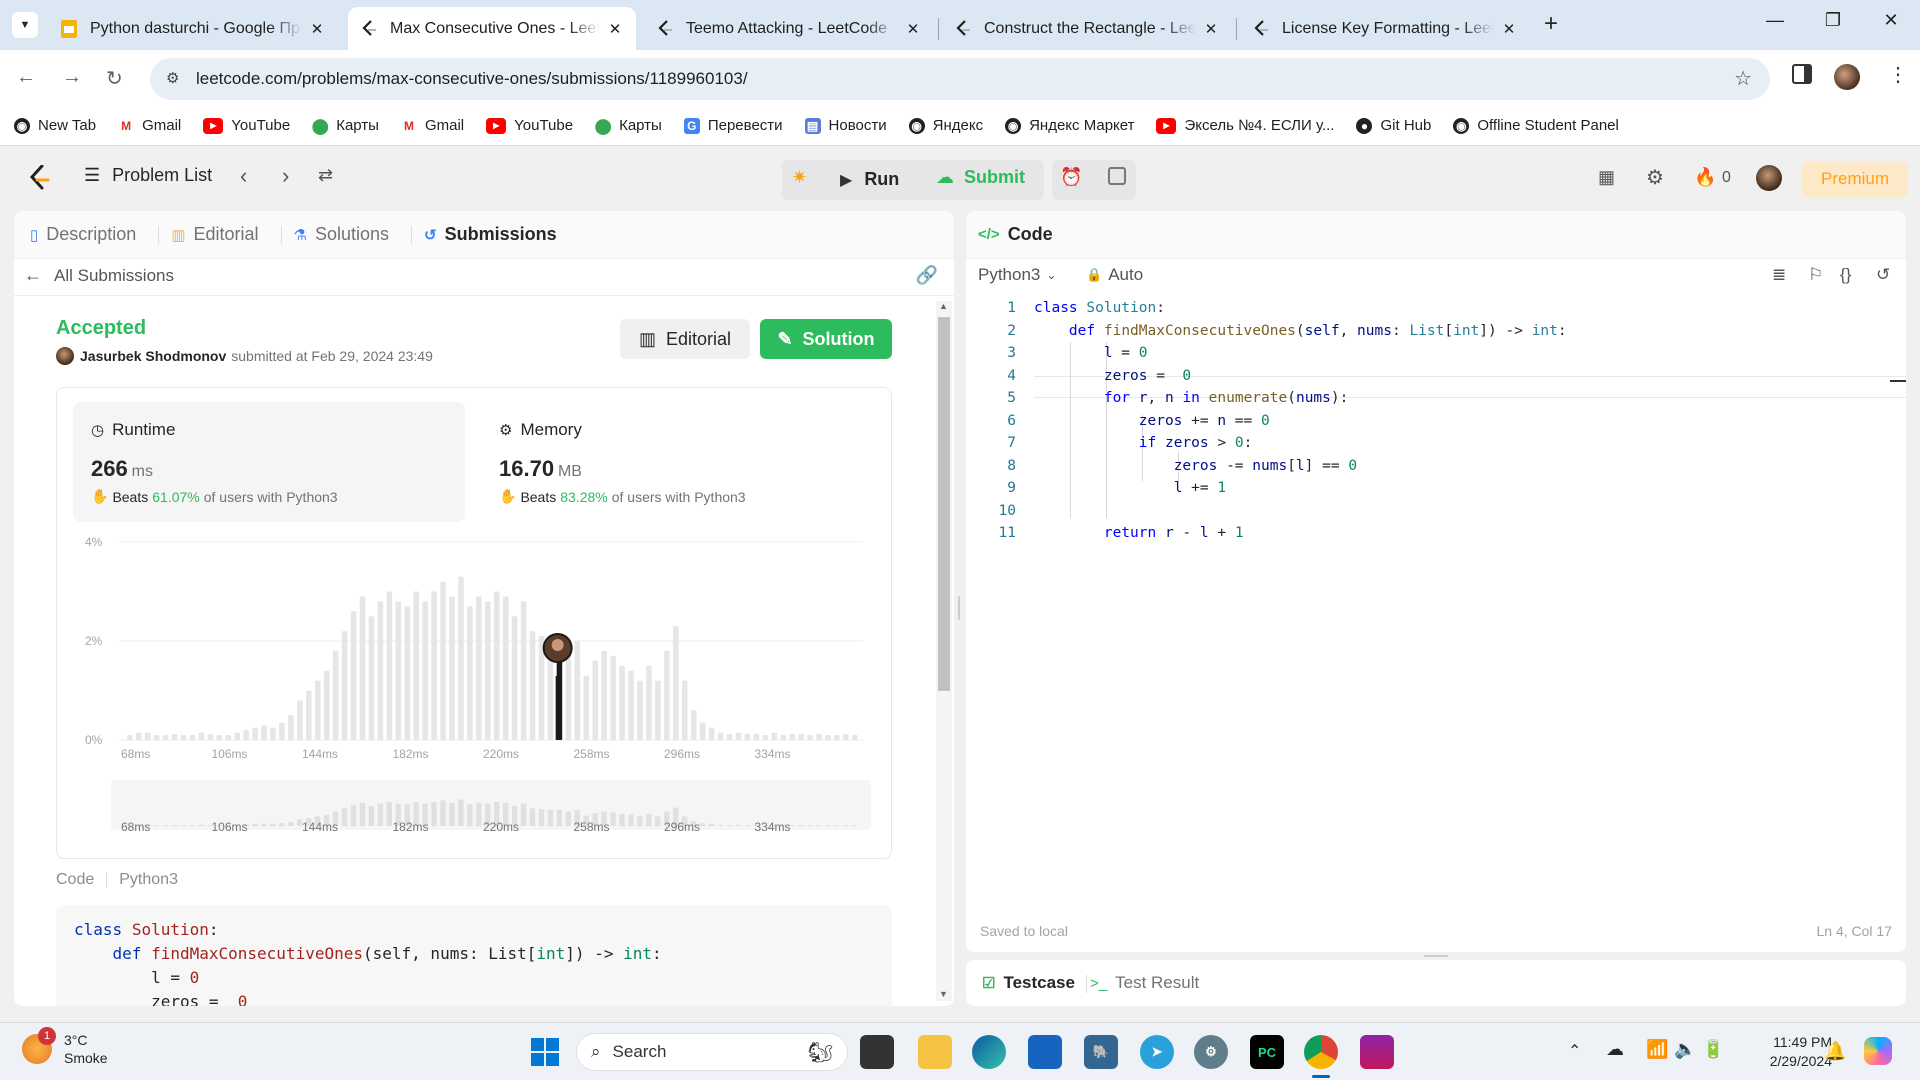 The height and width of the screenshot is (1080, 1920). Describe the element at coordinates (959, 608) in the screenshot. I see `vertical-resize-handle` at that location.